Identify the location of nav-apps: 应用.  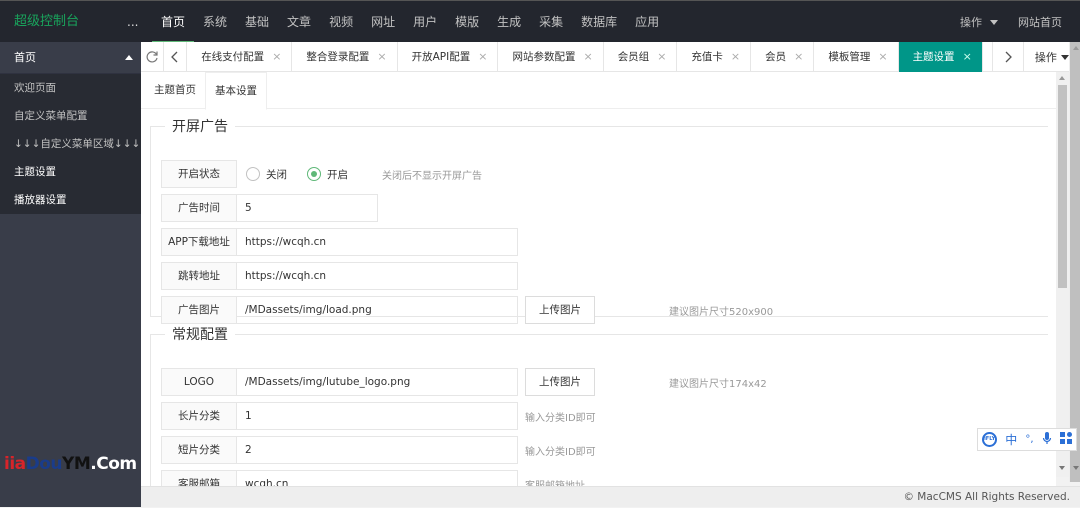
(647, 22).